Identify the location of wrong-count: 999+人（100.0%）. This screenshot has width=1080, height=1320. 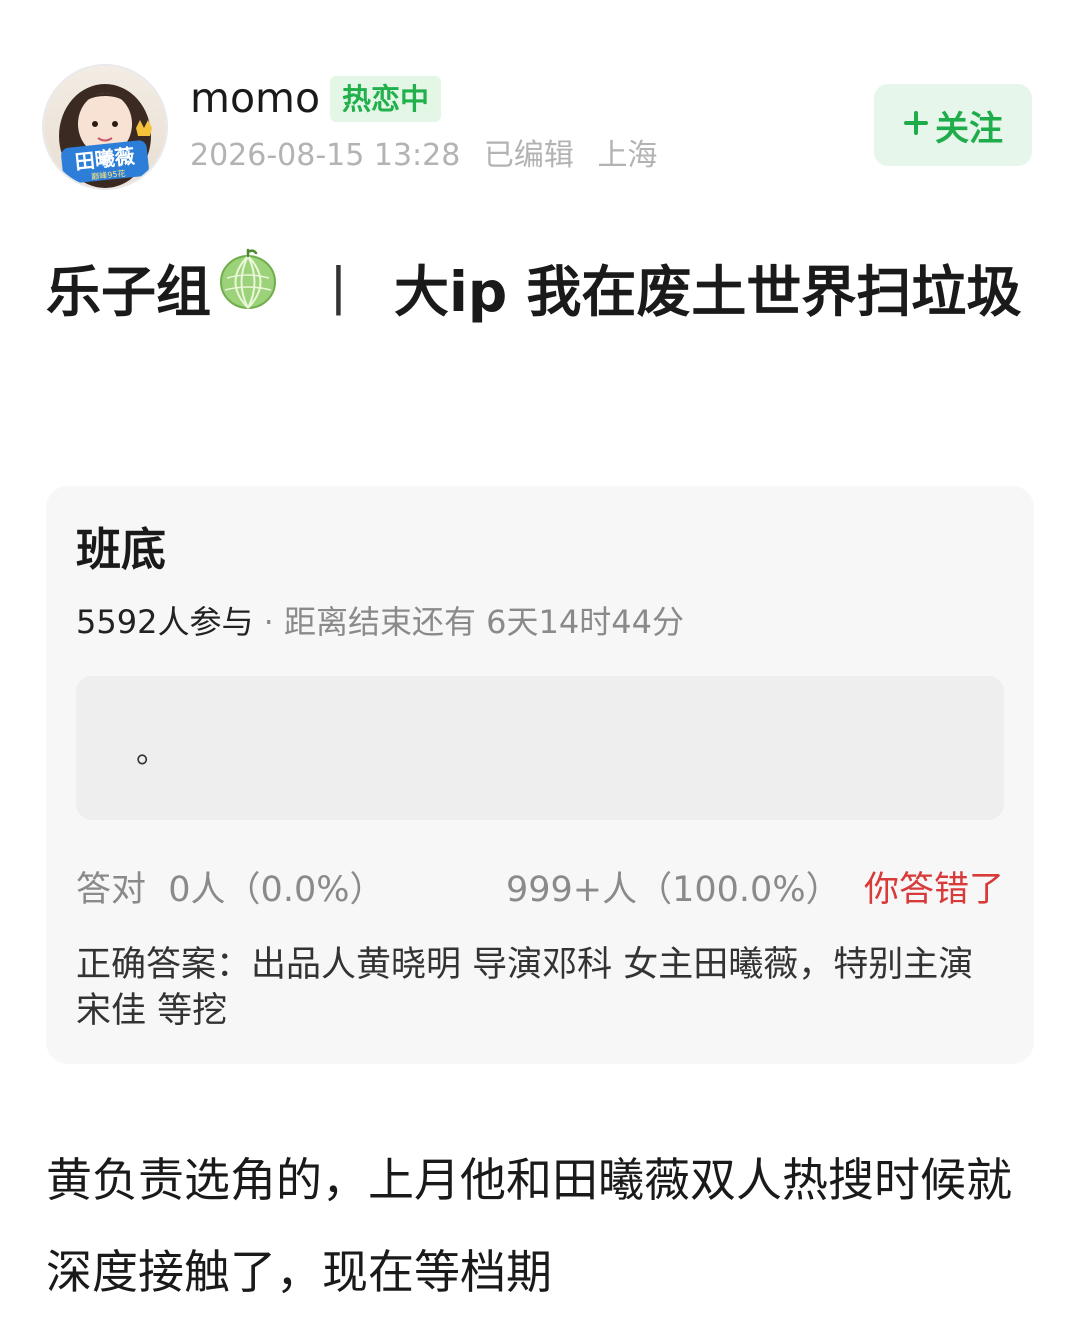
(673, 890).